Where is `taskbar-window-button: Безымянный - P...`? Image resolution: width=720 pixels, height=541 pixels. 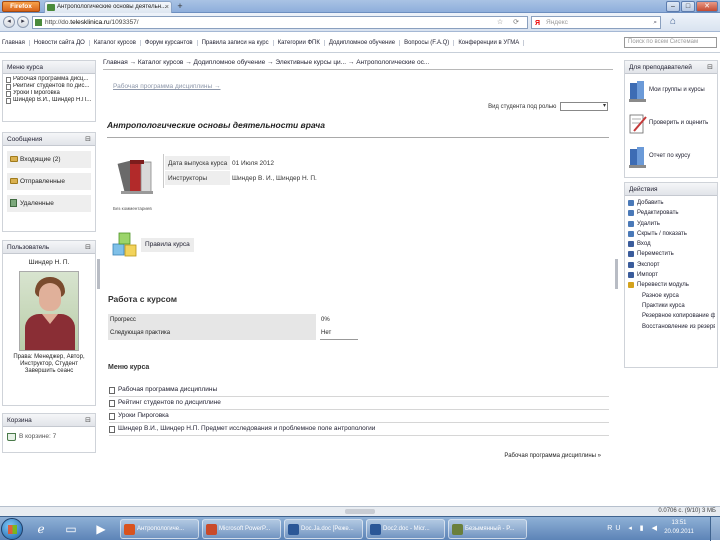
taskbar-window-button: Безымянный - P... is located at coordinates (487, 529).